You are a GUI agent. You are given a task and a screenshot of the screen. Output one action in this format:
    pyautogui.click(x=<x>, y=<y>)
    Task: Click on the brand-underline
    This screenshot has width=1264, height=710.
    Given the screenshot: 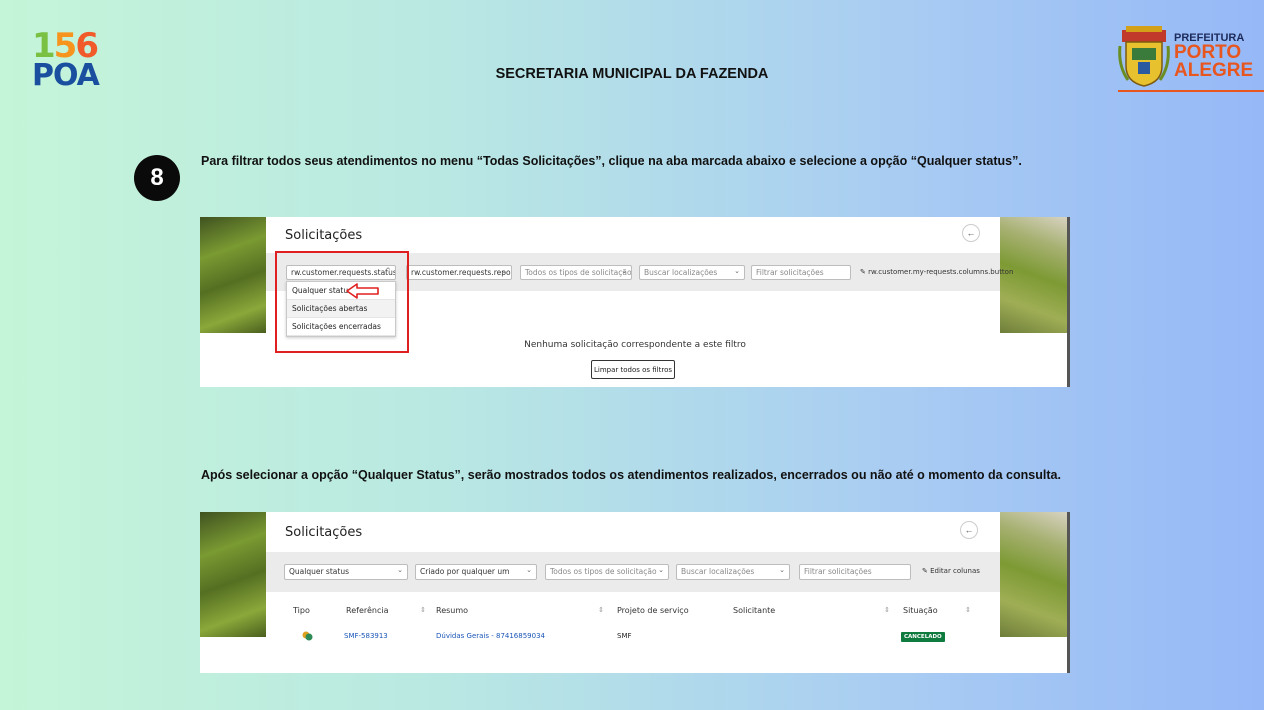 What is the action you would take?
    pyautogui.click(x=1191, y=91)
    